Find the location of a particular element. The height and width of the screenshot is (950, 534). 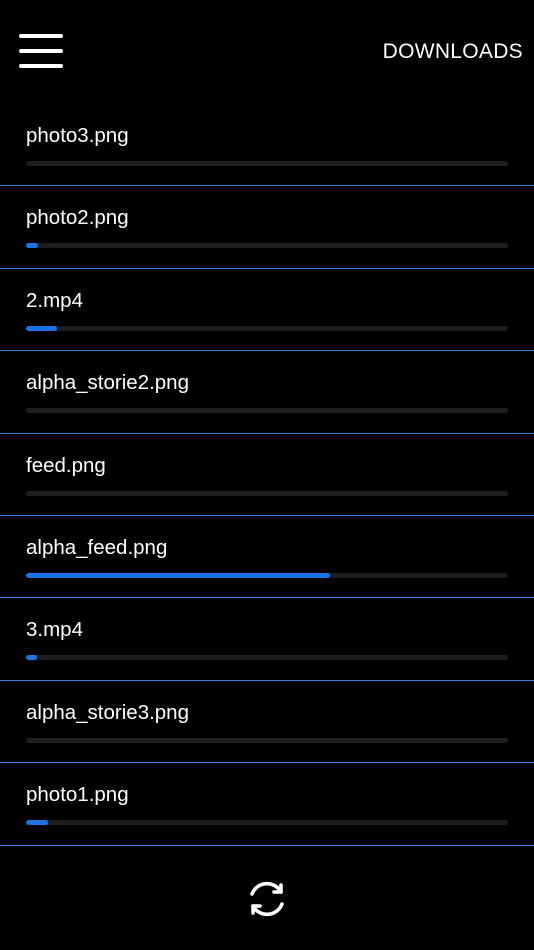

download-row: photo2.png is located at coordinates (267, 227).